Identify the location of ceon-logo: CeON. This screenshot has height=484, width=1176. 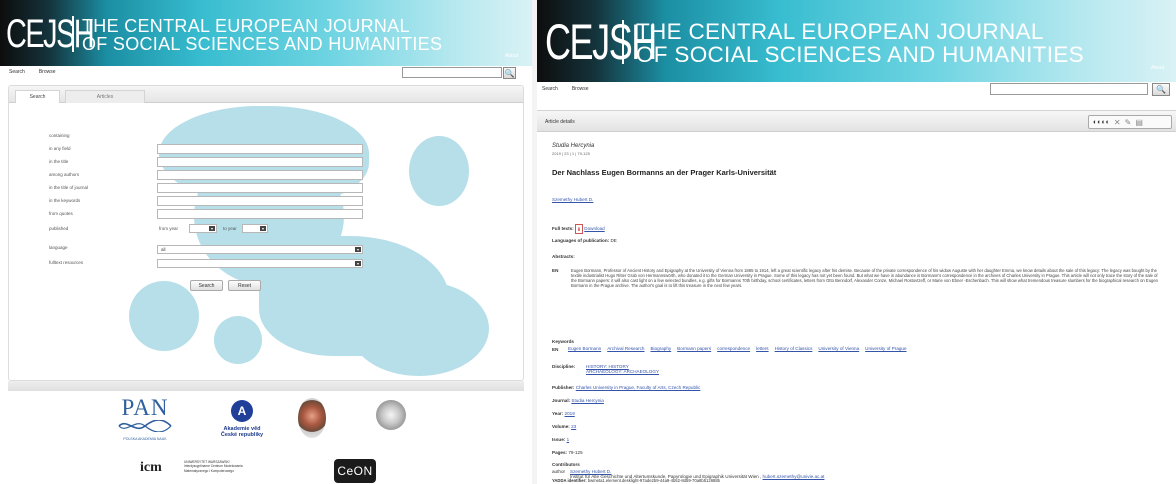
(355, 471).